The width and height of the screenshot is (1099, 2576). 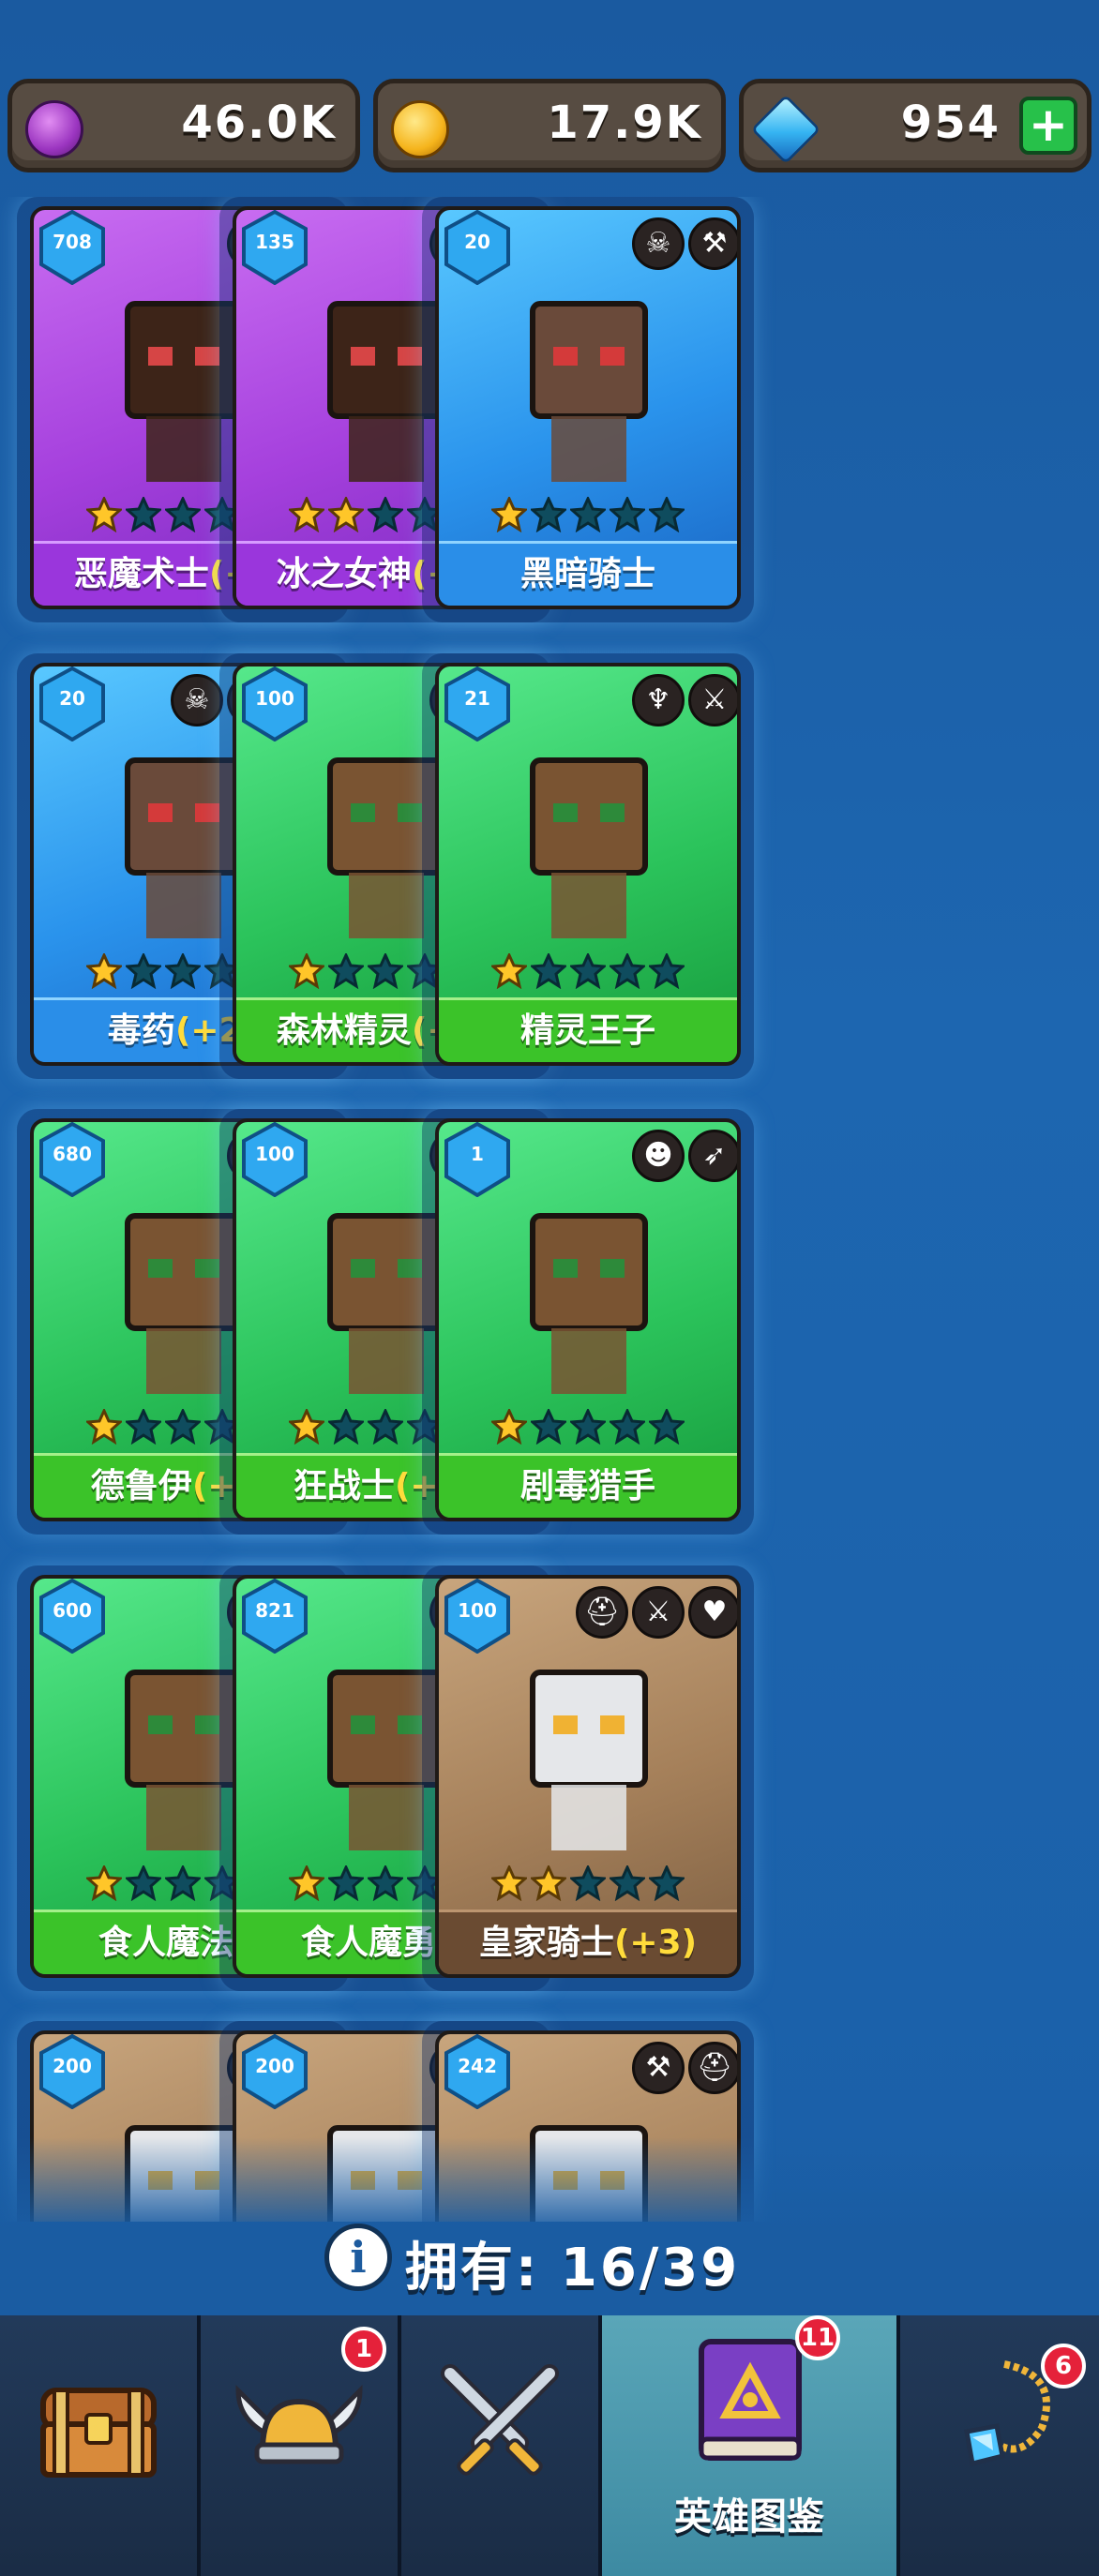 I want to click on level-value: 135, so click(x=274, y=242).